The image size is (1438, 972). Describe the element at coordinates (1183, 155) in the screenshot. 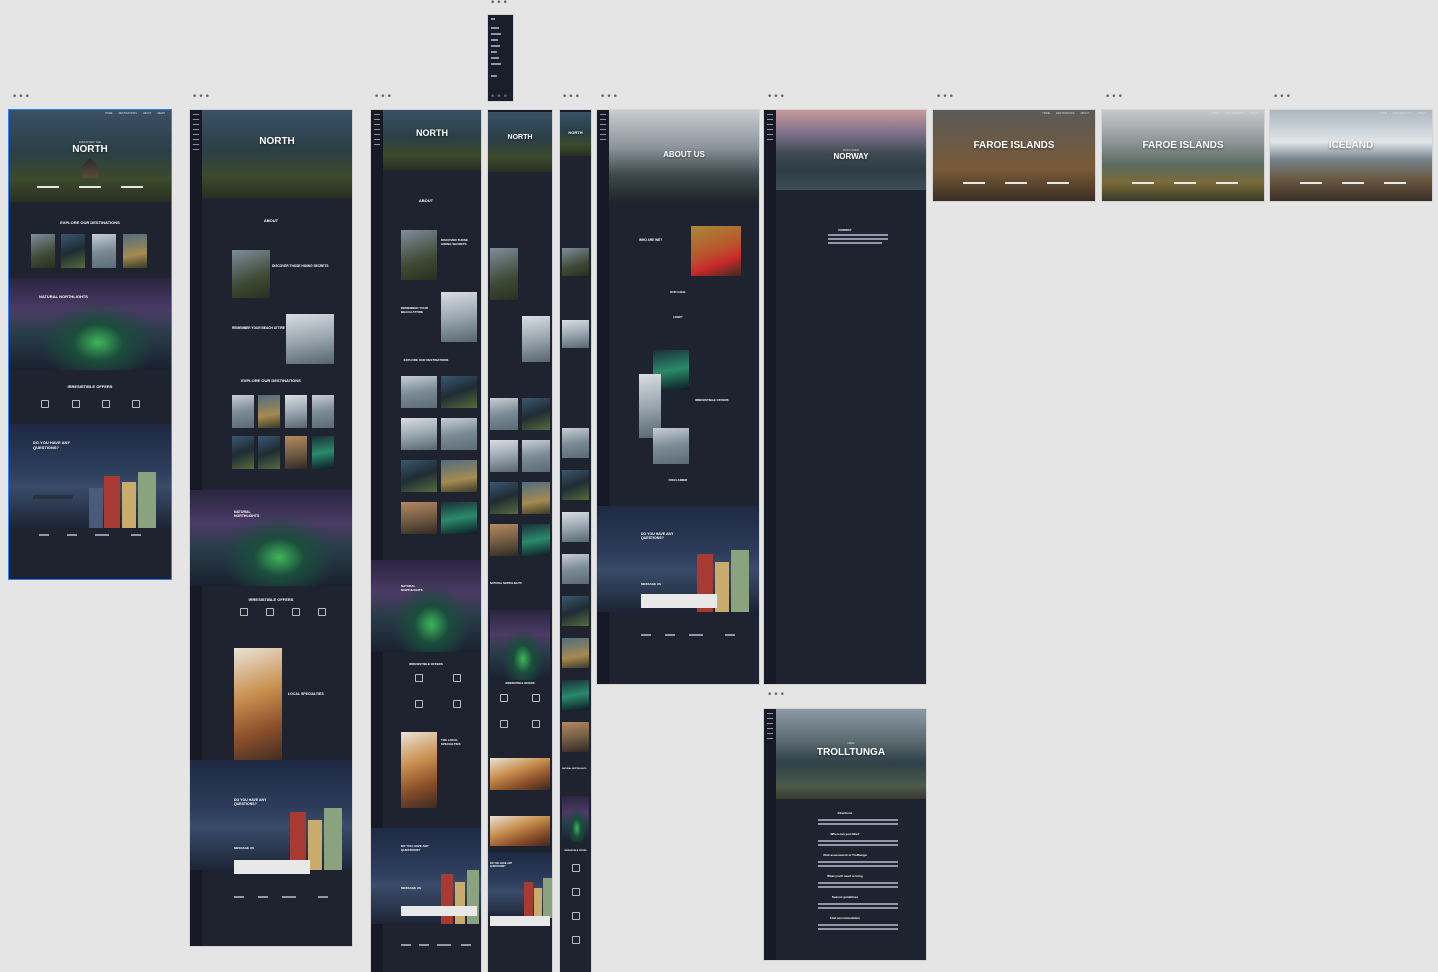

I see `frame-faroe-2: HOME DESTINATIONS ABOUT FAROE ISLANDS` at that location.